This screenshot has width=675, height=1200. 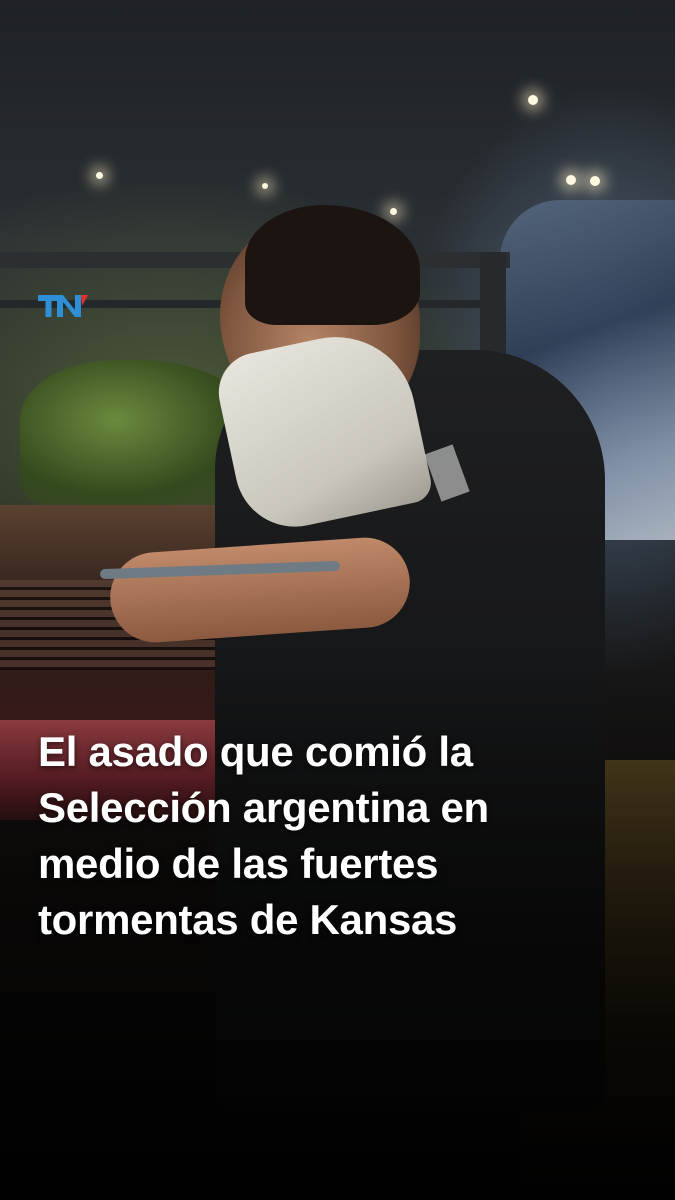 What do you see at coordinates (63, 306) in the screenshot?
I see `tn-logo-icon` at bounding box center [63, 306].